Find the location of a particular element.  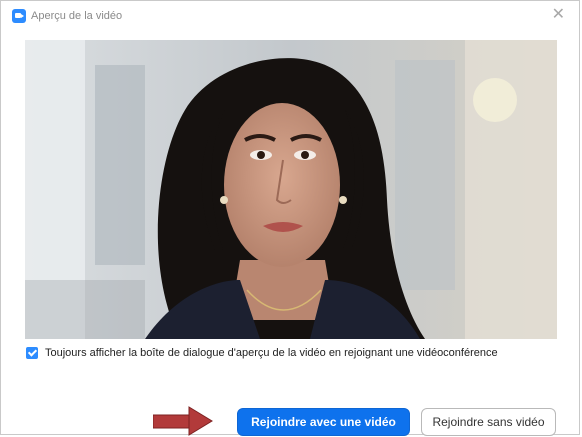

window-title: Aperçu de la vidéo is located at coordinates (77, 16).